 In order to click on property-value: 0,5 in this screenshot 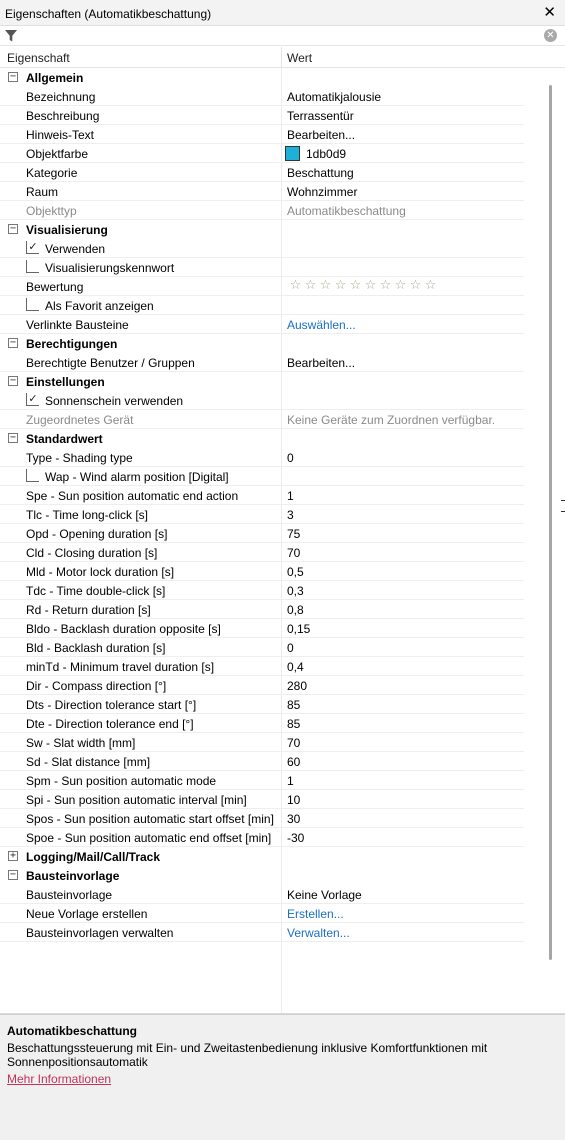, I will do `click(295, 572)`.